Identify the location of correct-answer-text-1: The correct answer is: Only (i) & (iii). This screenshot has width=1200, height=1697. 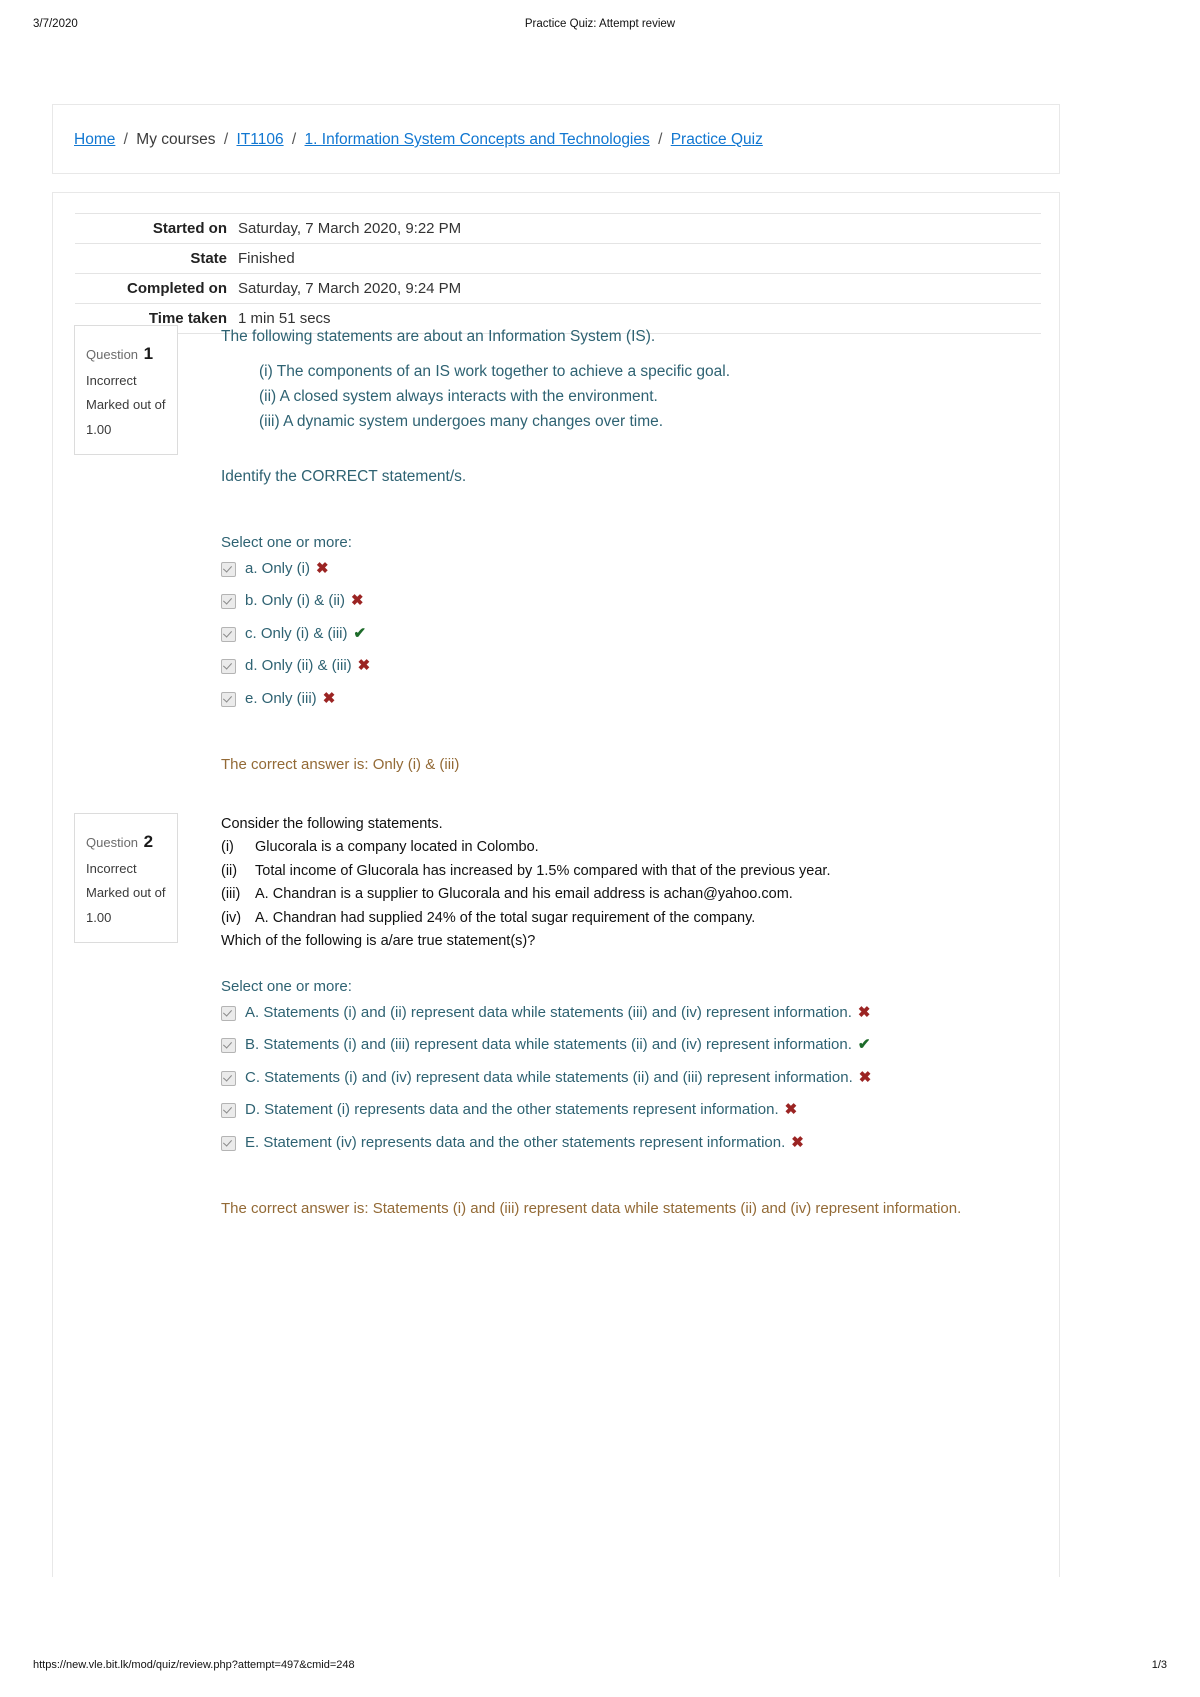
(340, 765).